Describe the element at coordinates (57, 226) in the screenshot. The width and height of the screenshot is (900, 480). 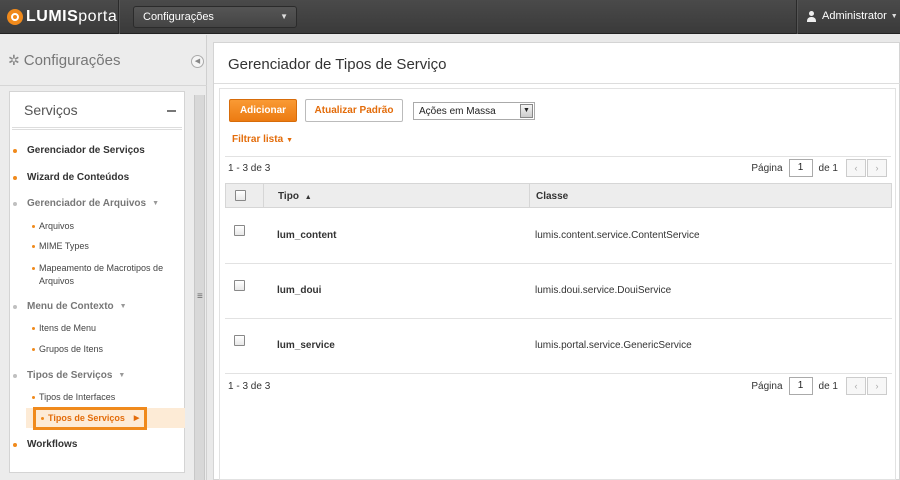
I see `sidebar-item-label: Arquivos` at that location.